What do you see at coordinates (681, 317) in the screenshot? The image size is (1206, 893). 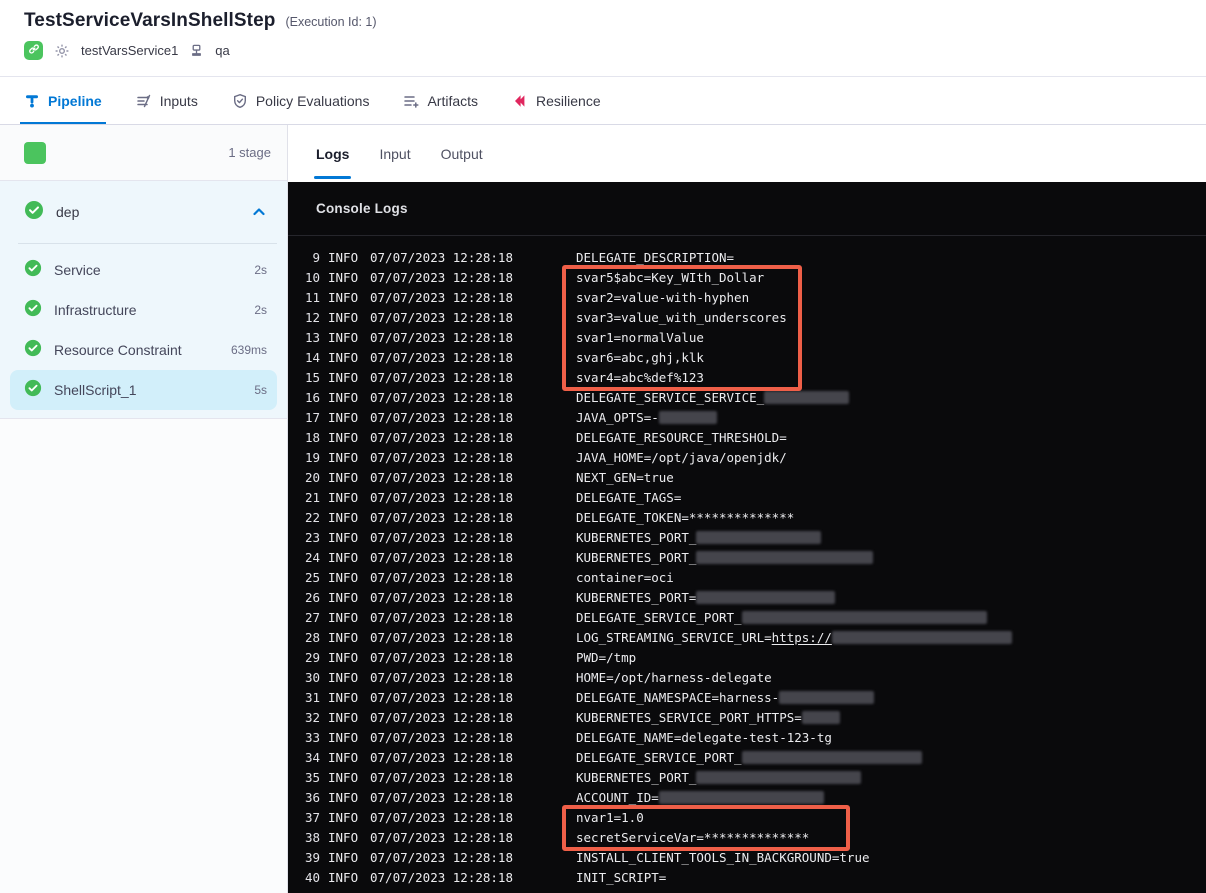 I see `log-message: svar3=value_with_underscores` at bounding box center [681, 317].